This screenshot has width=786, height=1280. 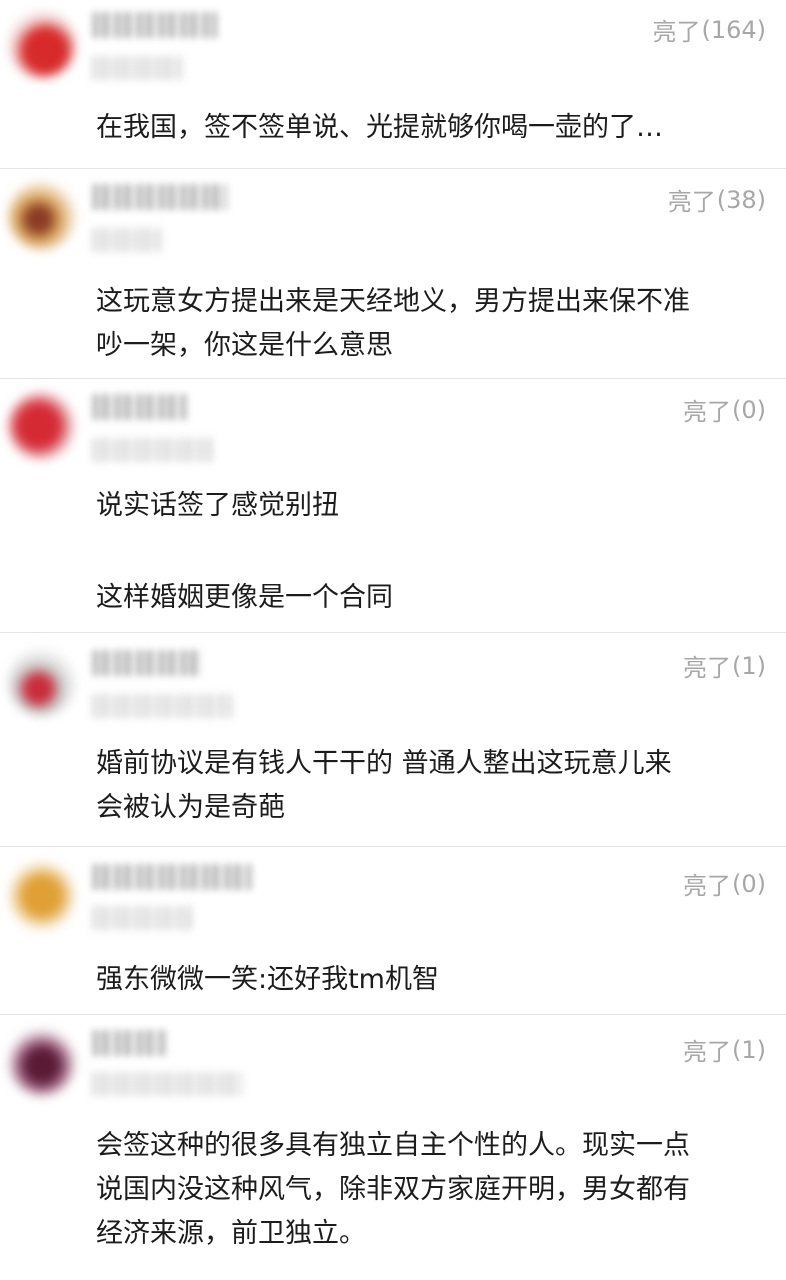 What do you see at coordinates (231, 1233) in the screenshot?
I see `comment-line: 经济来源，前卫独立。` at bounding box center [231, 1233].